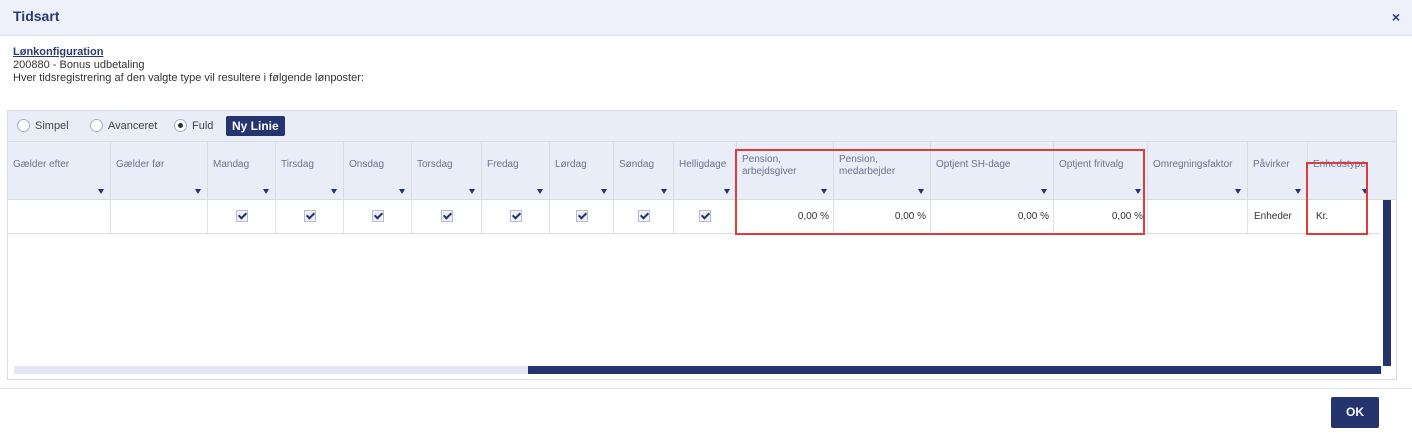  Describe the element at coordinates (188, 52) in the screenshot. I see `config-link: Lønkonfiguration` at that location.